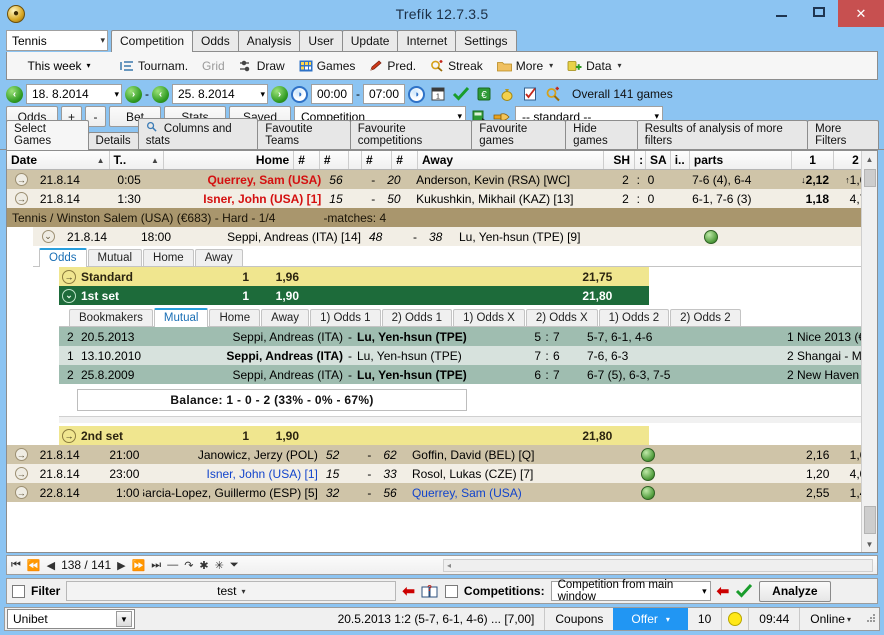  I want to click on bookmaker-combo: Unibet ▼, so click(71, 619).